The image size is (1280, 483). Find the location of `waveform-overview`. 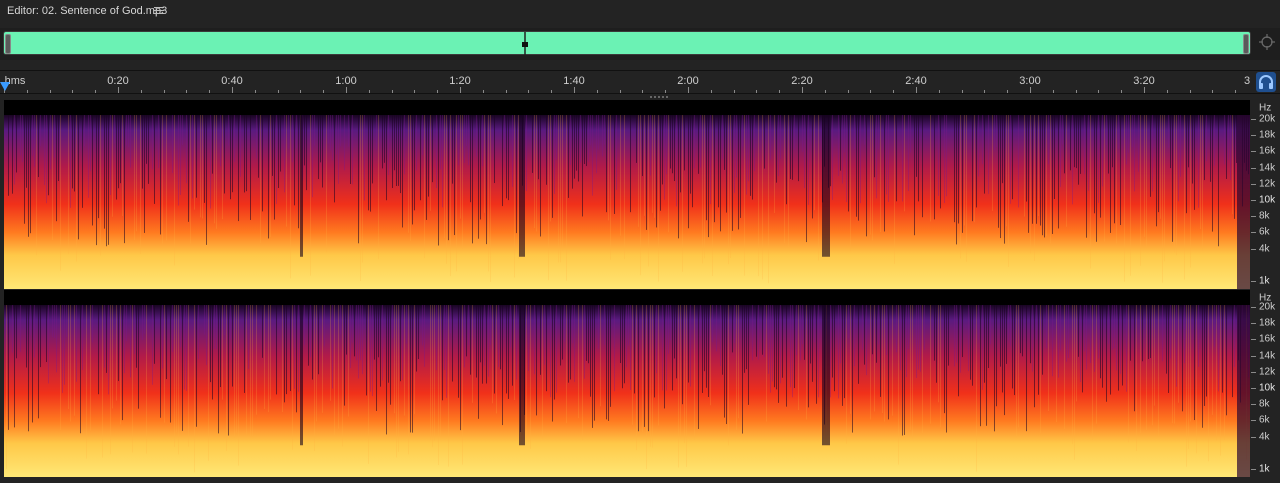

waveform-overview is located at coordinates (640, 44).